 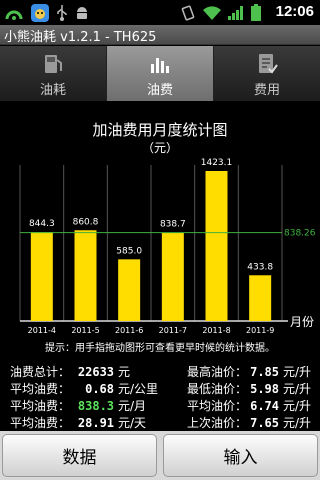 I want to click on stat-value: 7.85, so click(x=265, y=371).